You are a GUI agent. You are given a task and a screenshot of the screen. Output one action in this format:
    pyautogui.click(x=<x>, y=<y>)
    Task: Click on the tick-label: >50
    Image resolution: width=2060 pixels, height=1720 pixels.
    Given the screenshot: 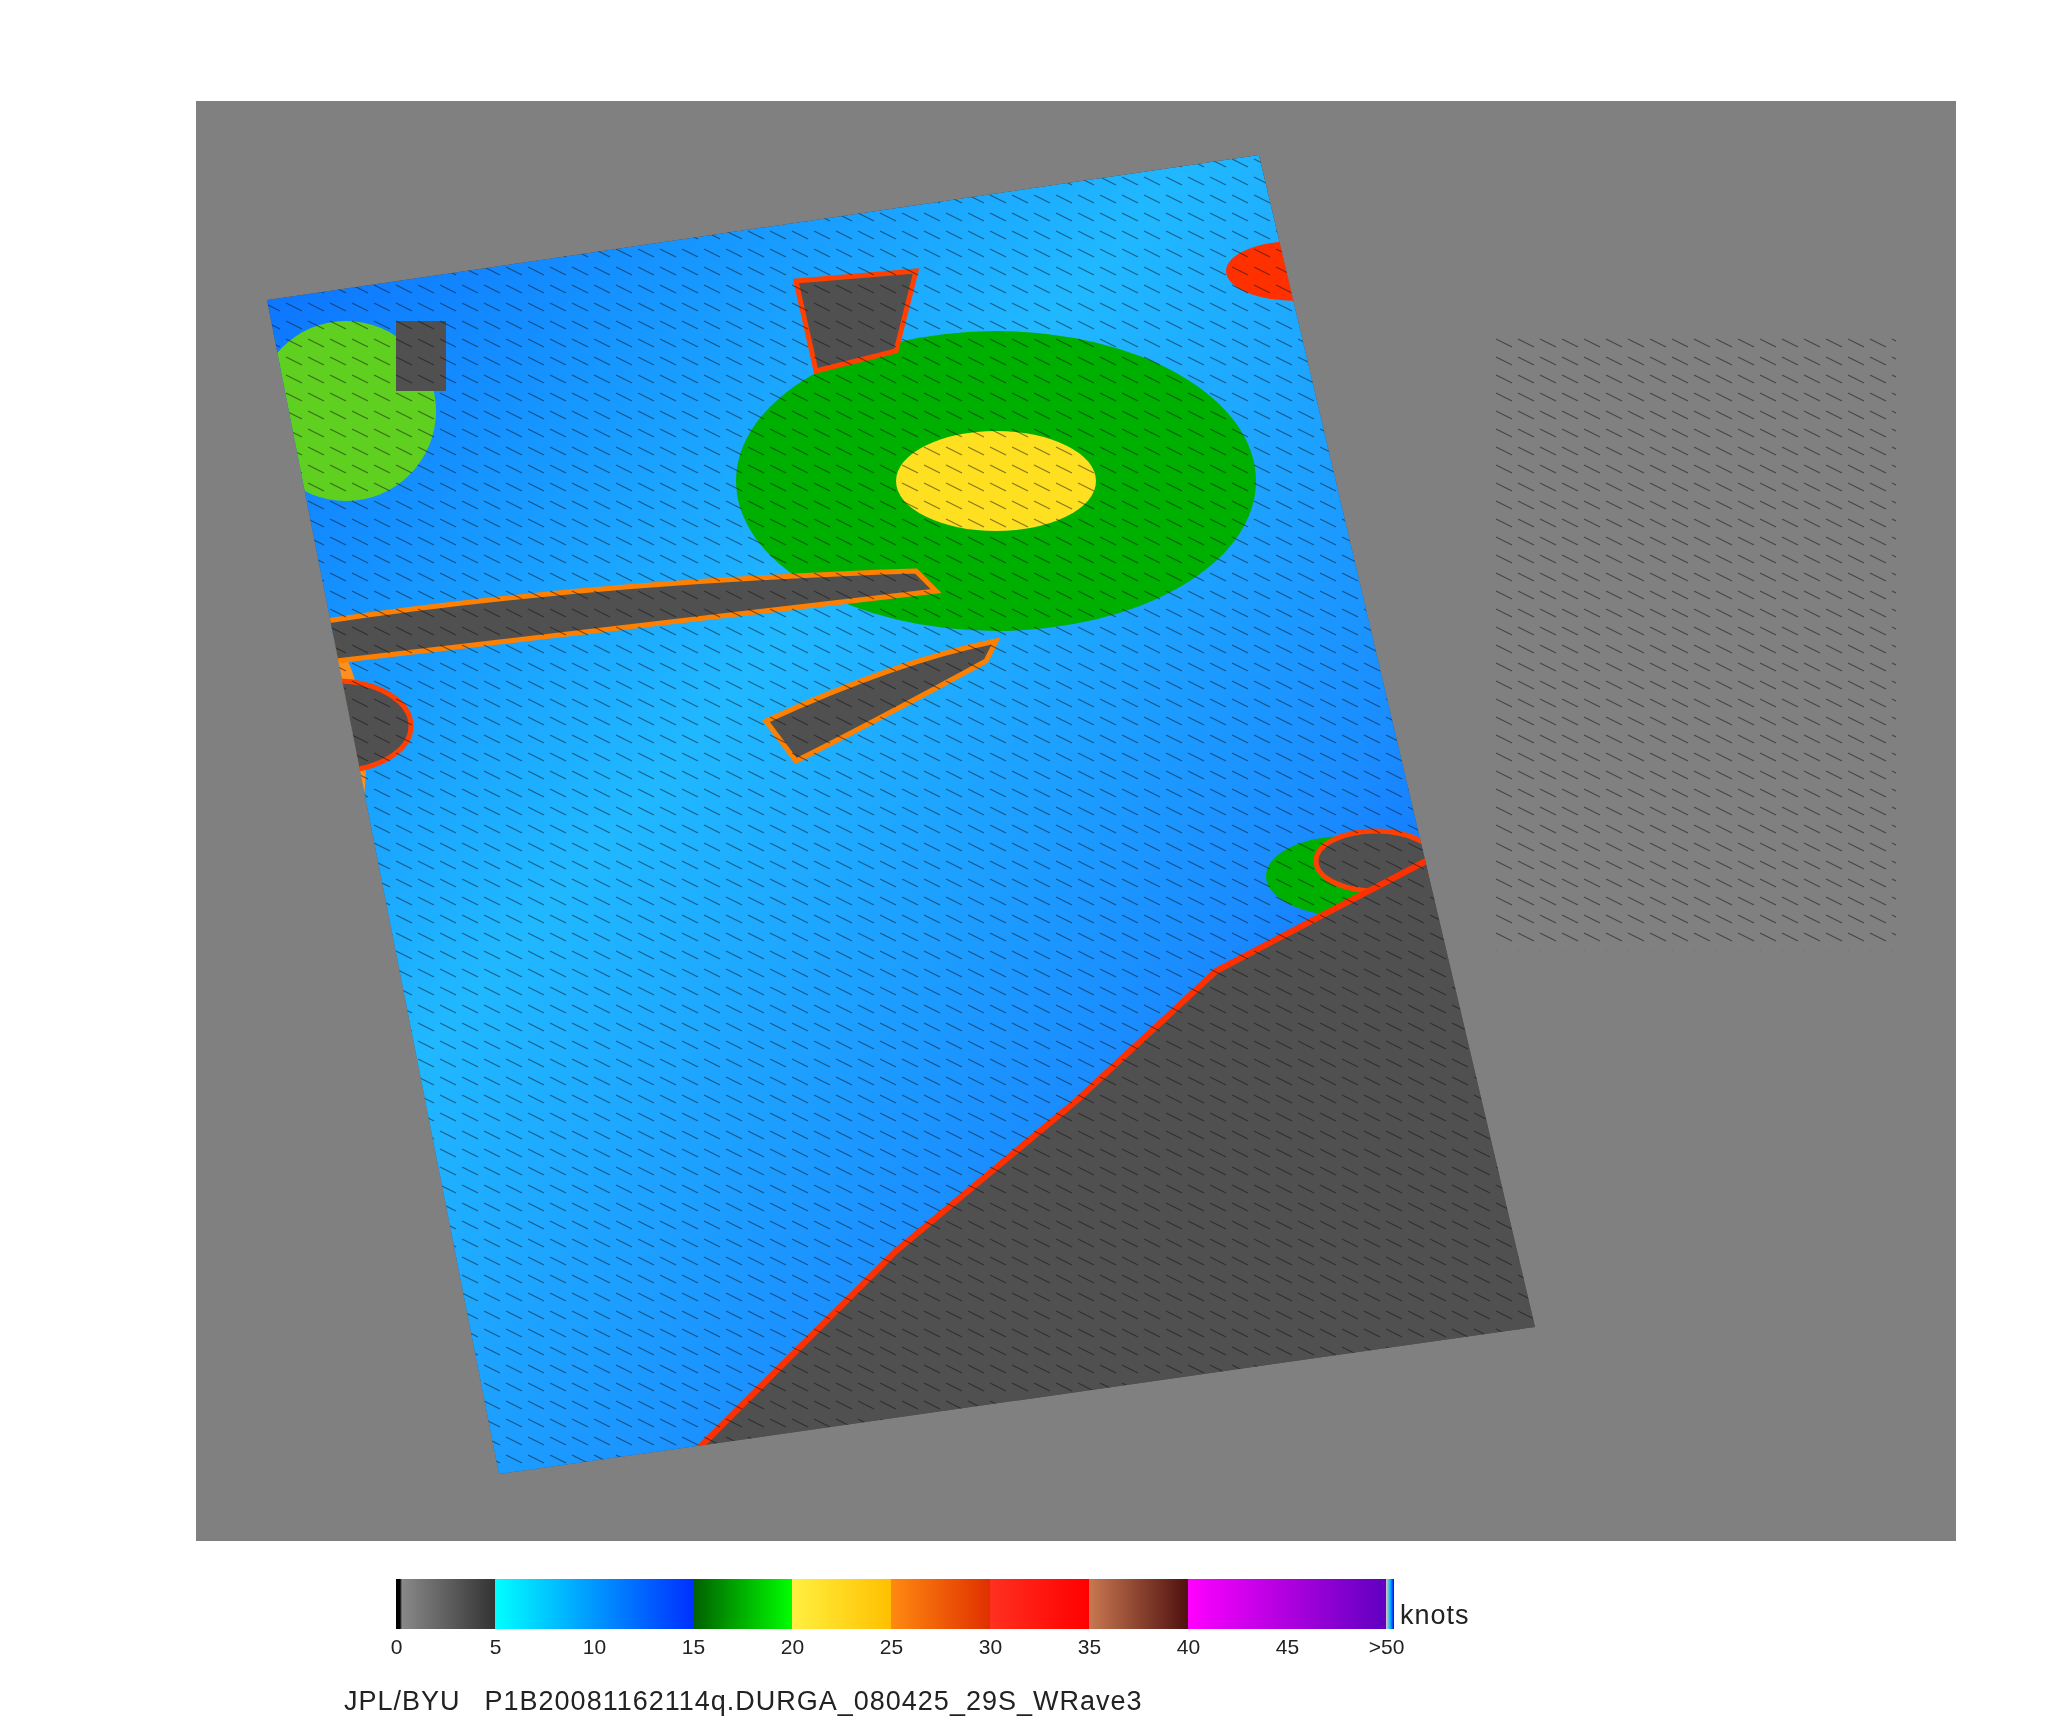 What is the action you would take?
    pyautogui.click(x=1386, y=1647)
    